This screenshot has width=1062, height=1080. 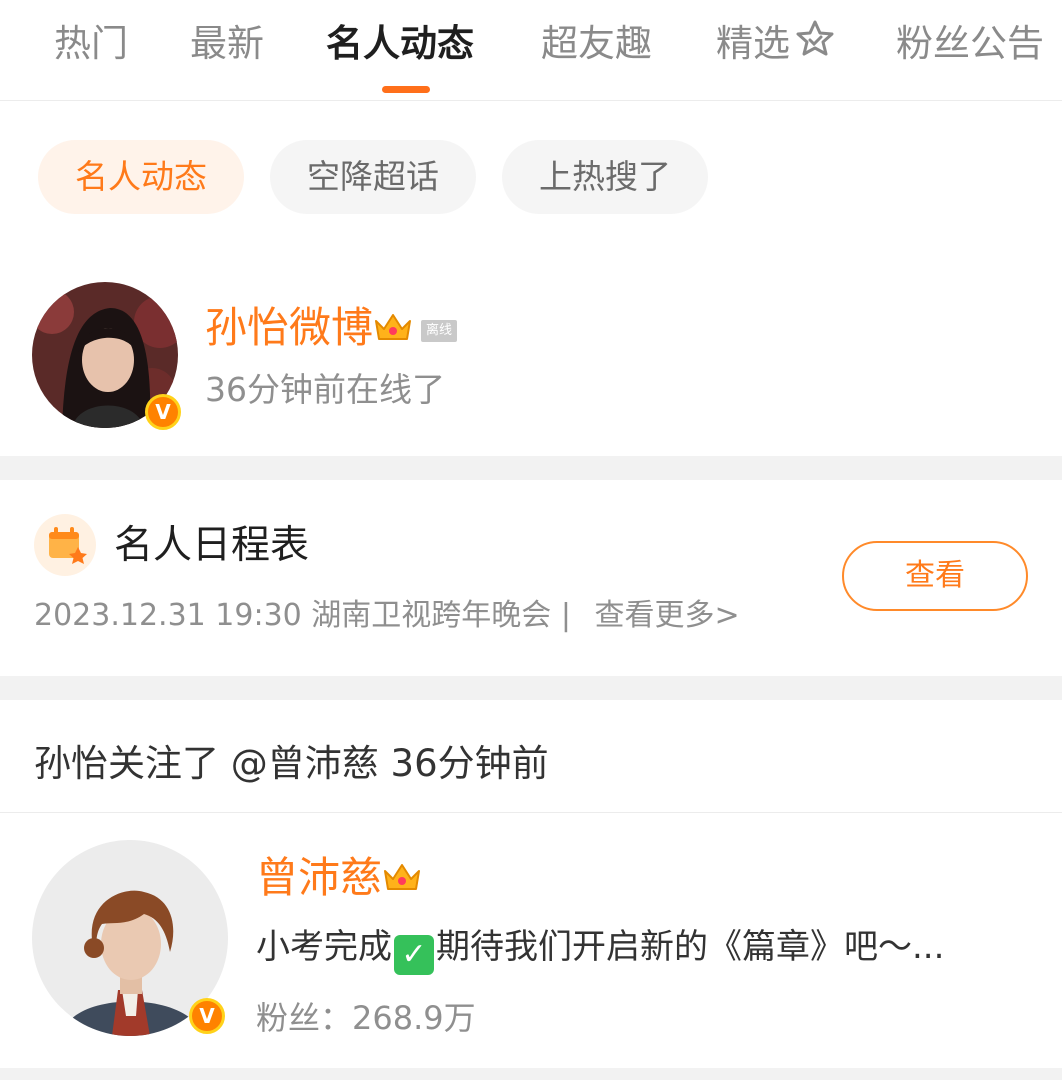 I want to click on tab-fan-notices: 粉丝公告, so click(x=970, y=44).